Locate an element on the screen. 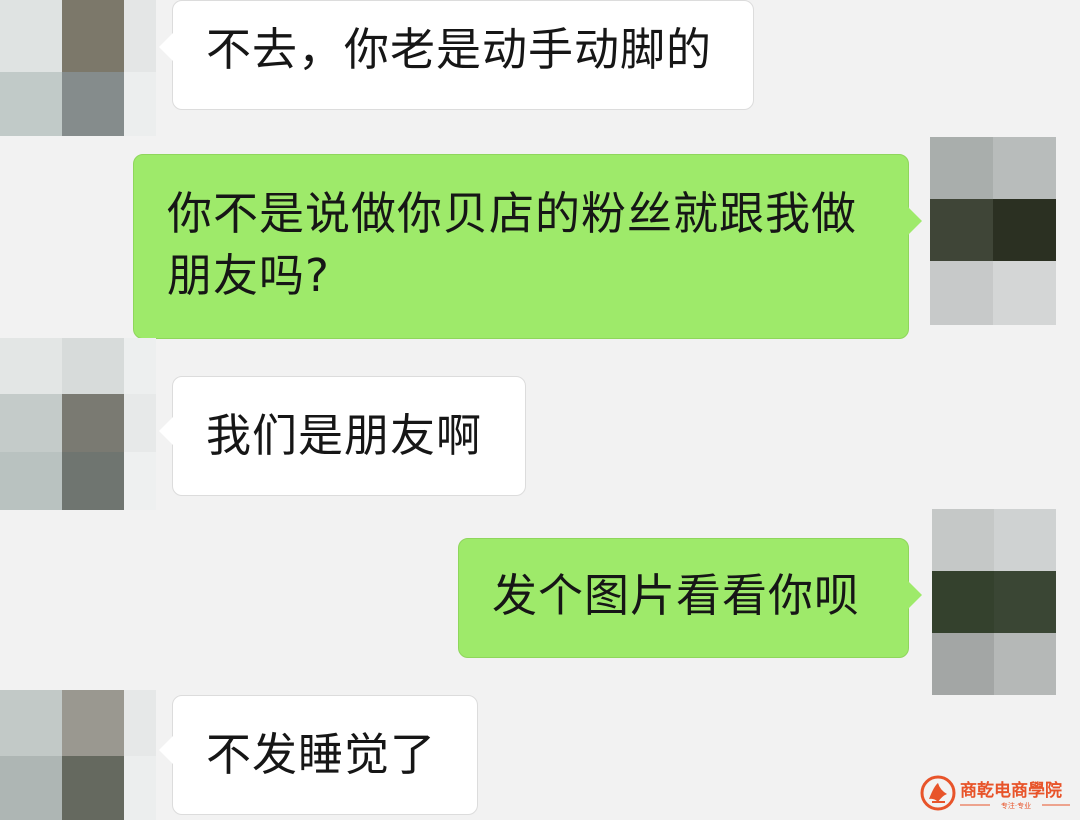  message-text: 不发睡觉了 is located at coordinates (321, 754).